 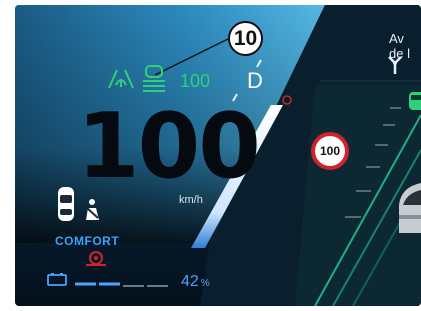 I want to click on car-top-view-icon, so click(x=66, y=204).